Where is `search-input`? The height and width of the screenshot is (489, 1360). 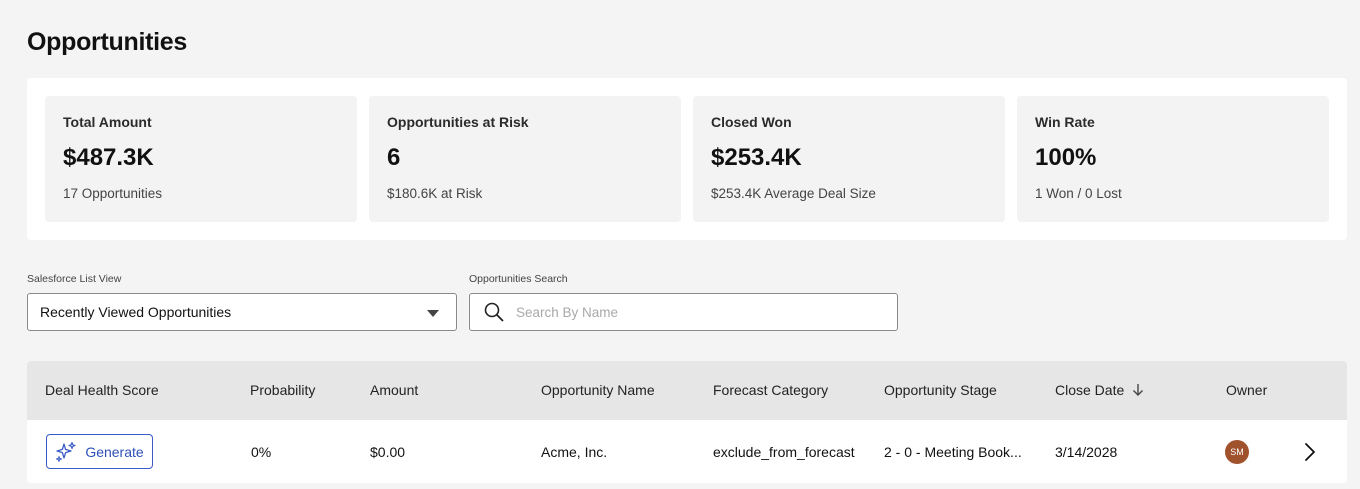
search-input is located at coordinates (696, 312).